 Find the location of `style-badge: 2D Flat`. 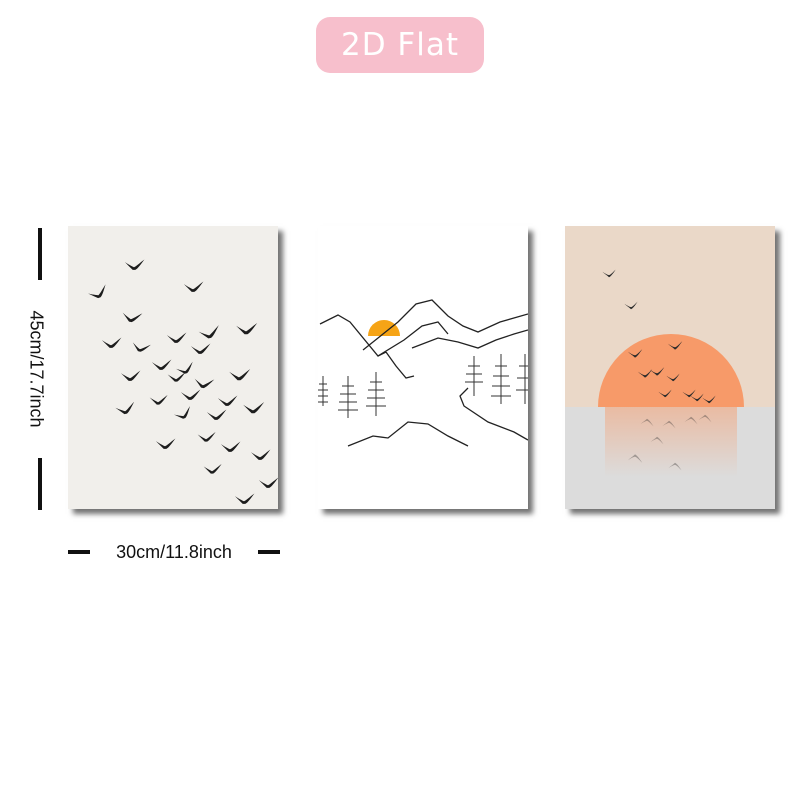

style-badge: 2D Flat is located at coordinates (400, 45).